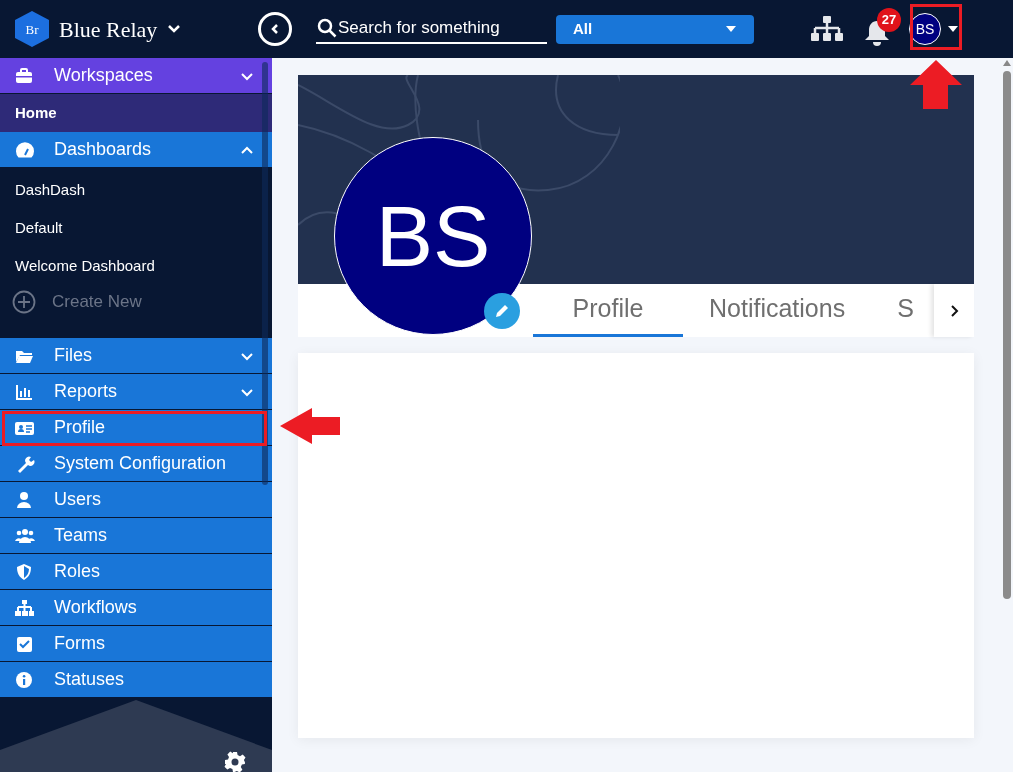  I want to click on sidebar-item: Workflows, so click(136, 608).